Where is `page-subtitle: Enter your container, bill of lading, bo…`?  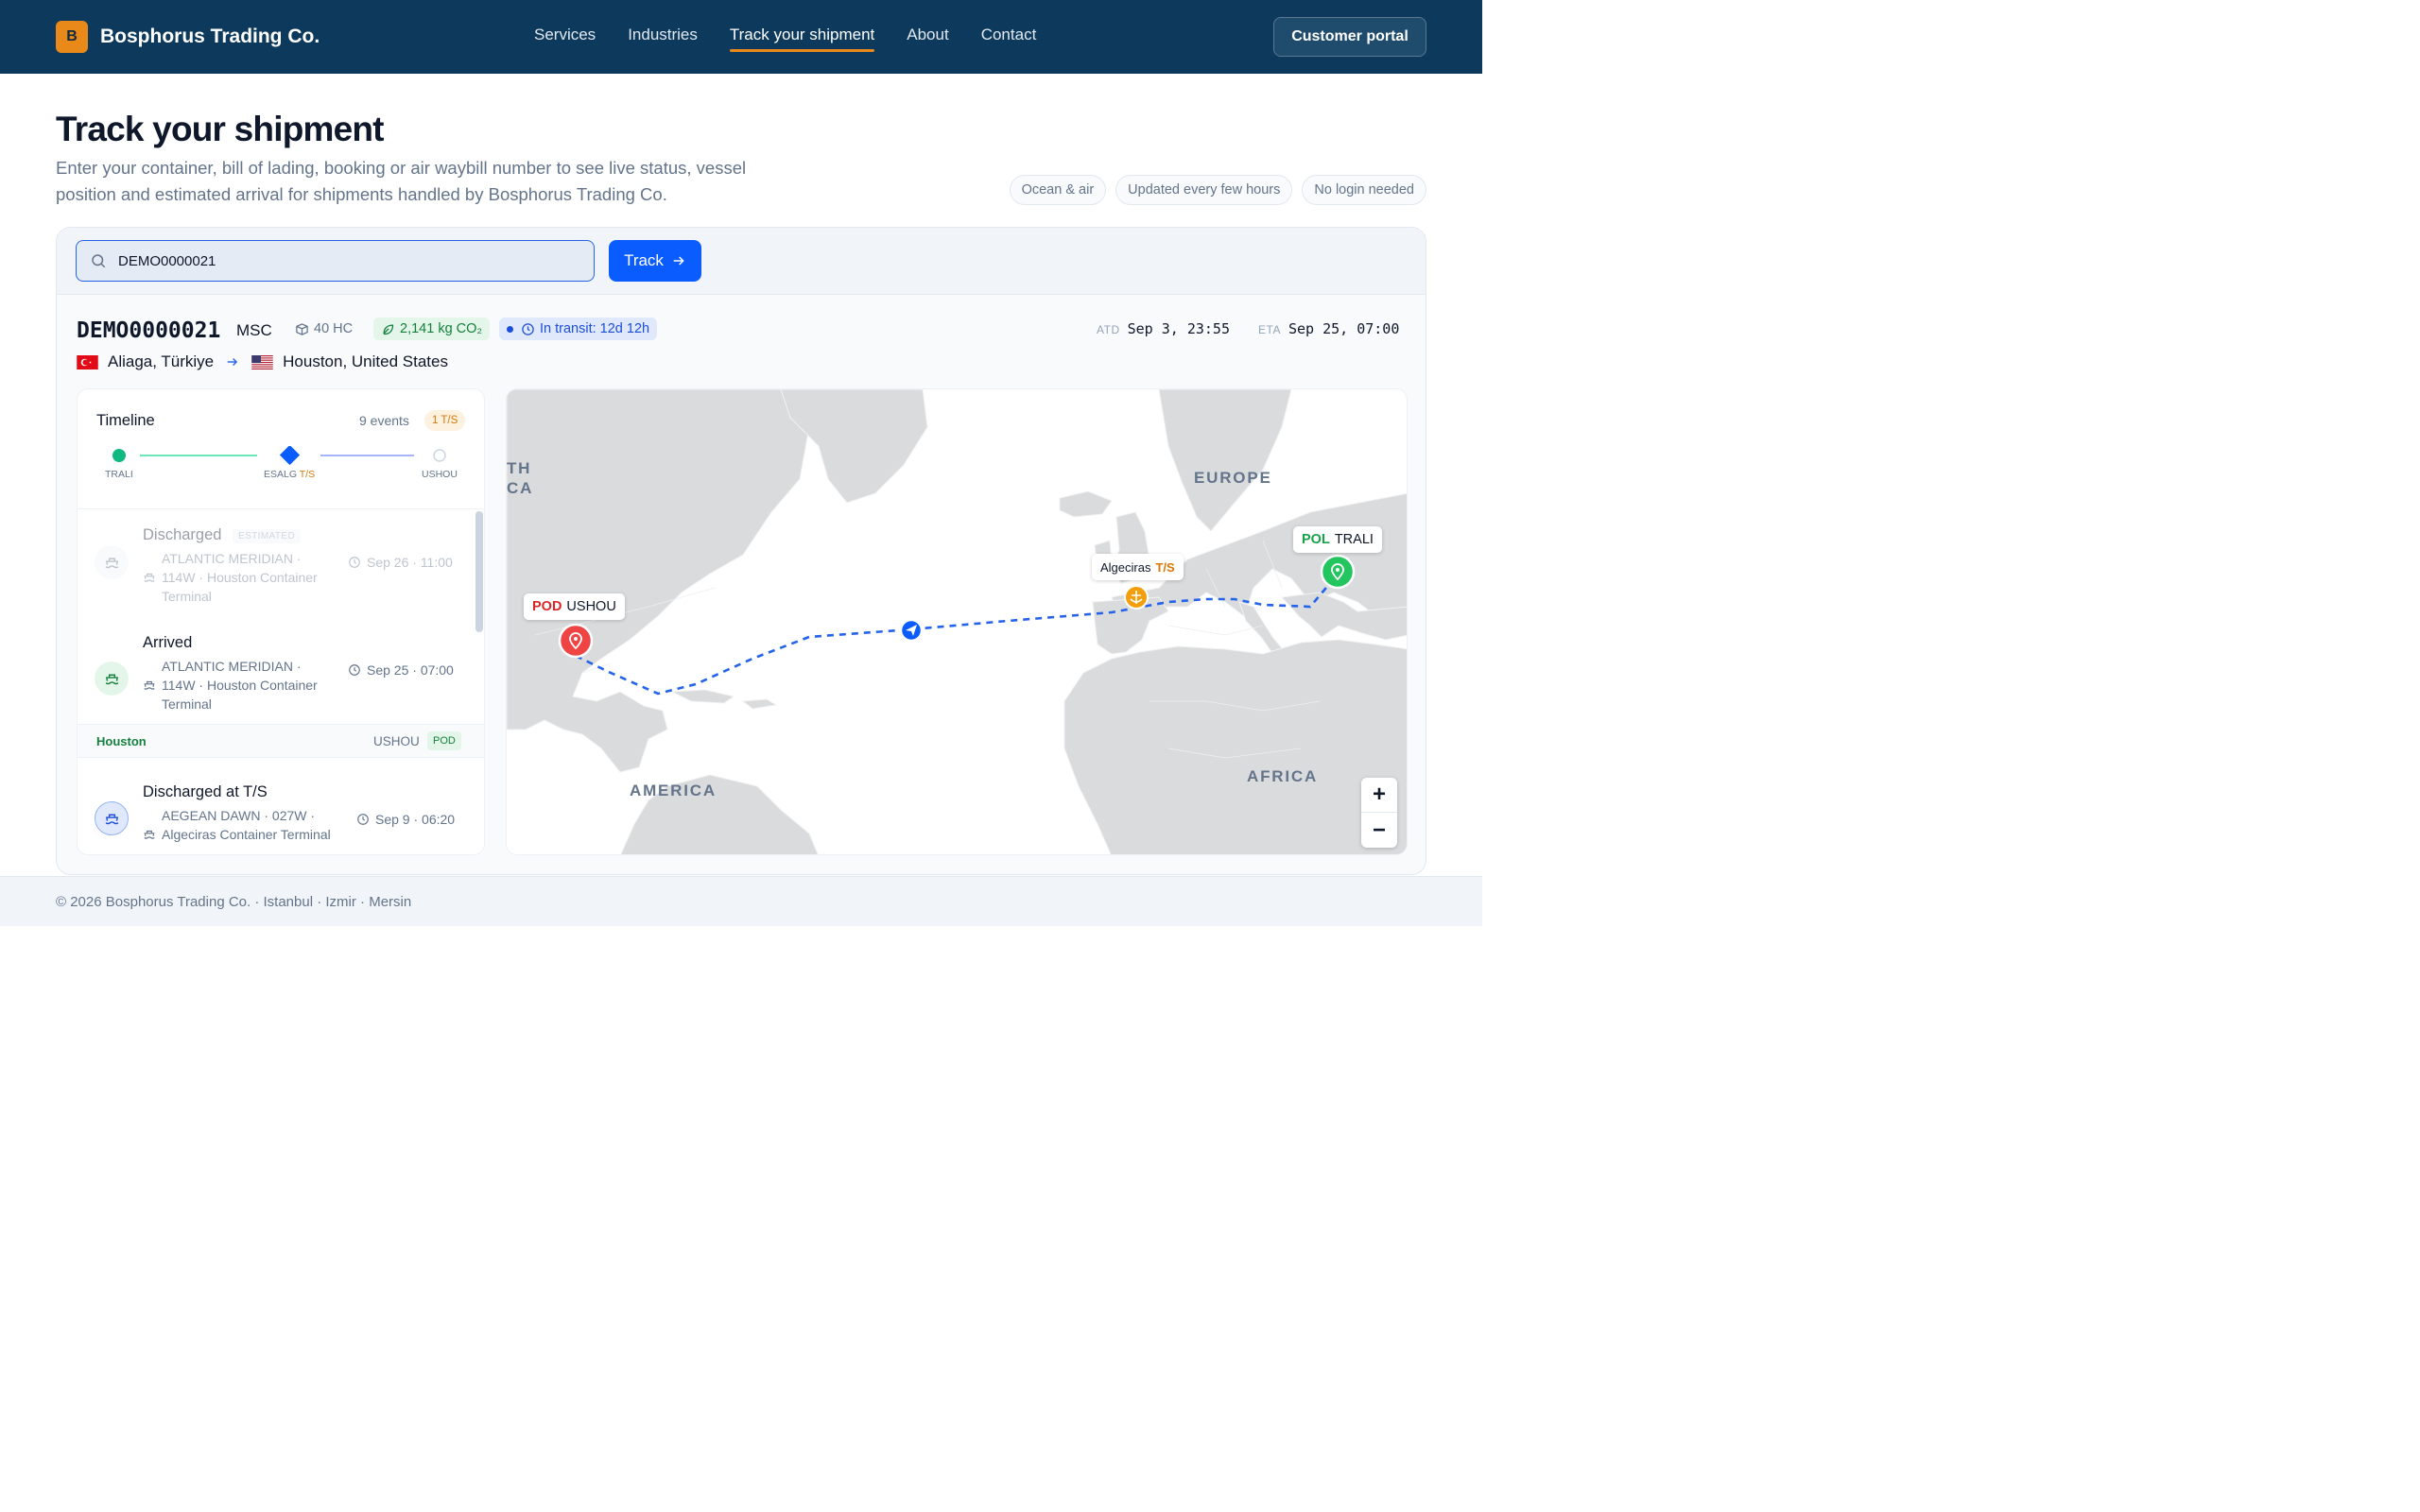 page-subtitle: Enter your container, bill of lading, bo… is located at coordinates (401, 181).